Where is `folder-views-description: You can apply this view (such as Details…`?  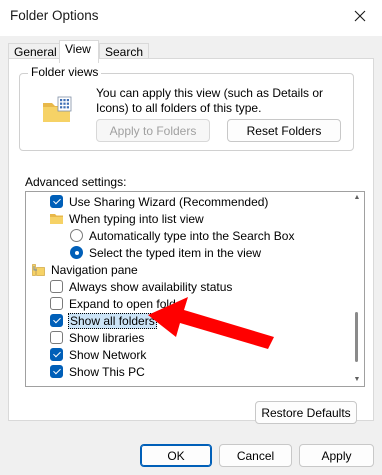
folder-views-description: You can apply this view (such as Details… is located at coordinates (210, 100).